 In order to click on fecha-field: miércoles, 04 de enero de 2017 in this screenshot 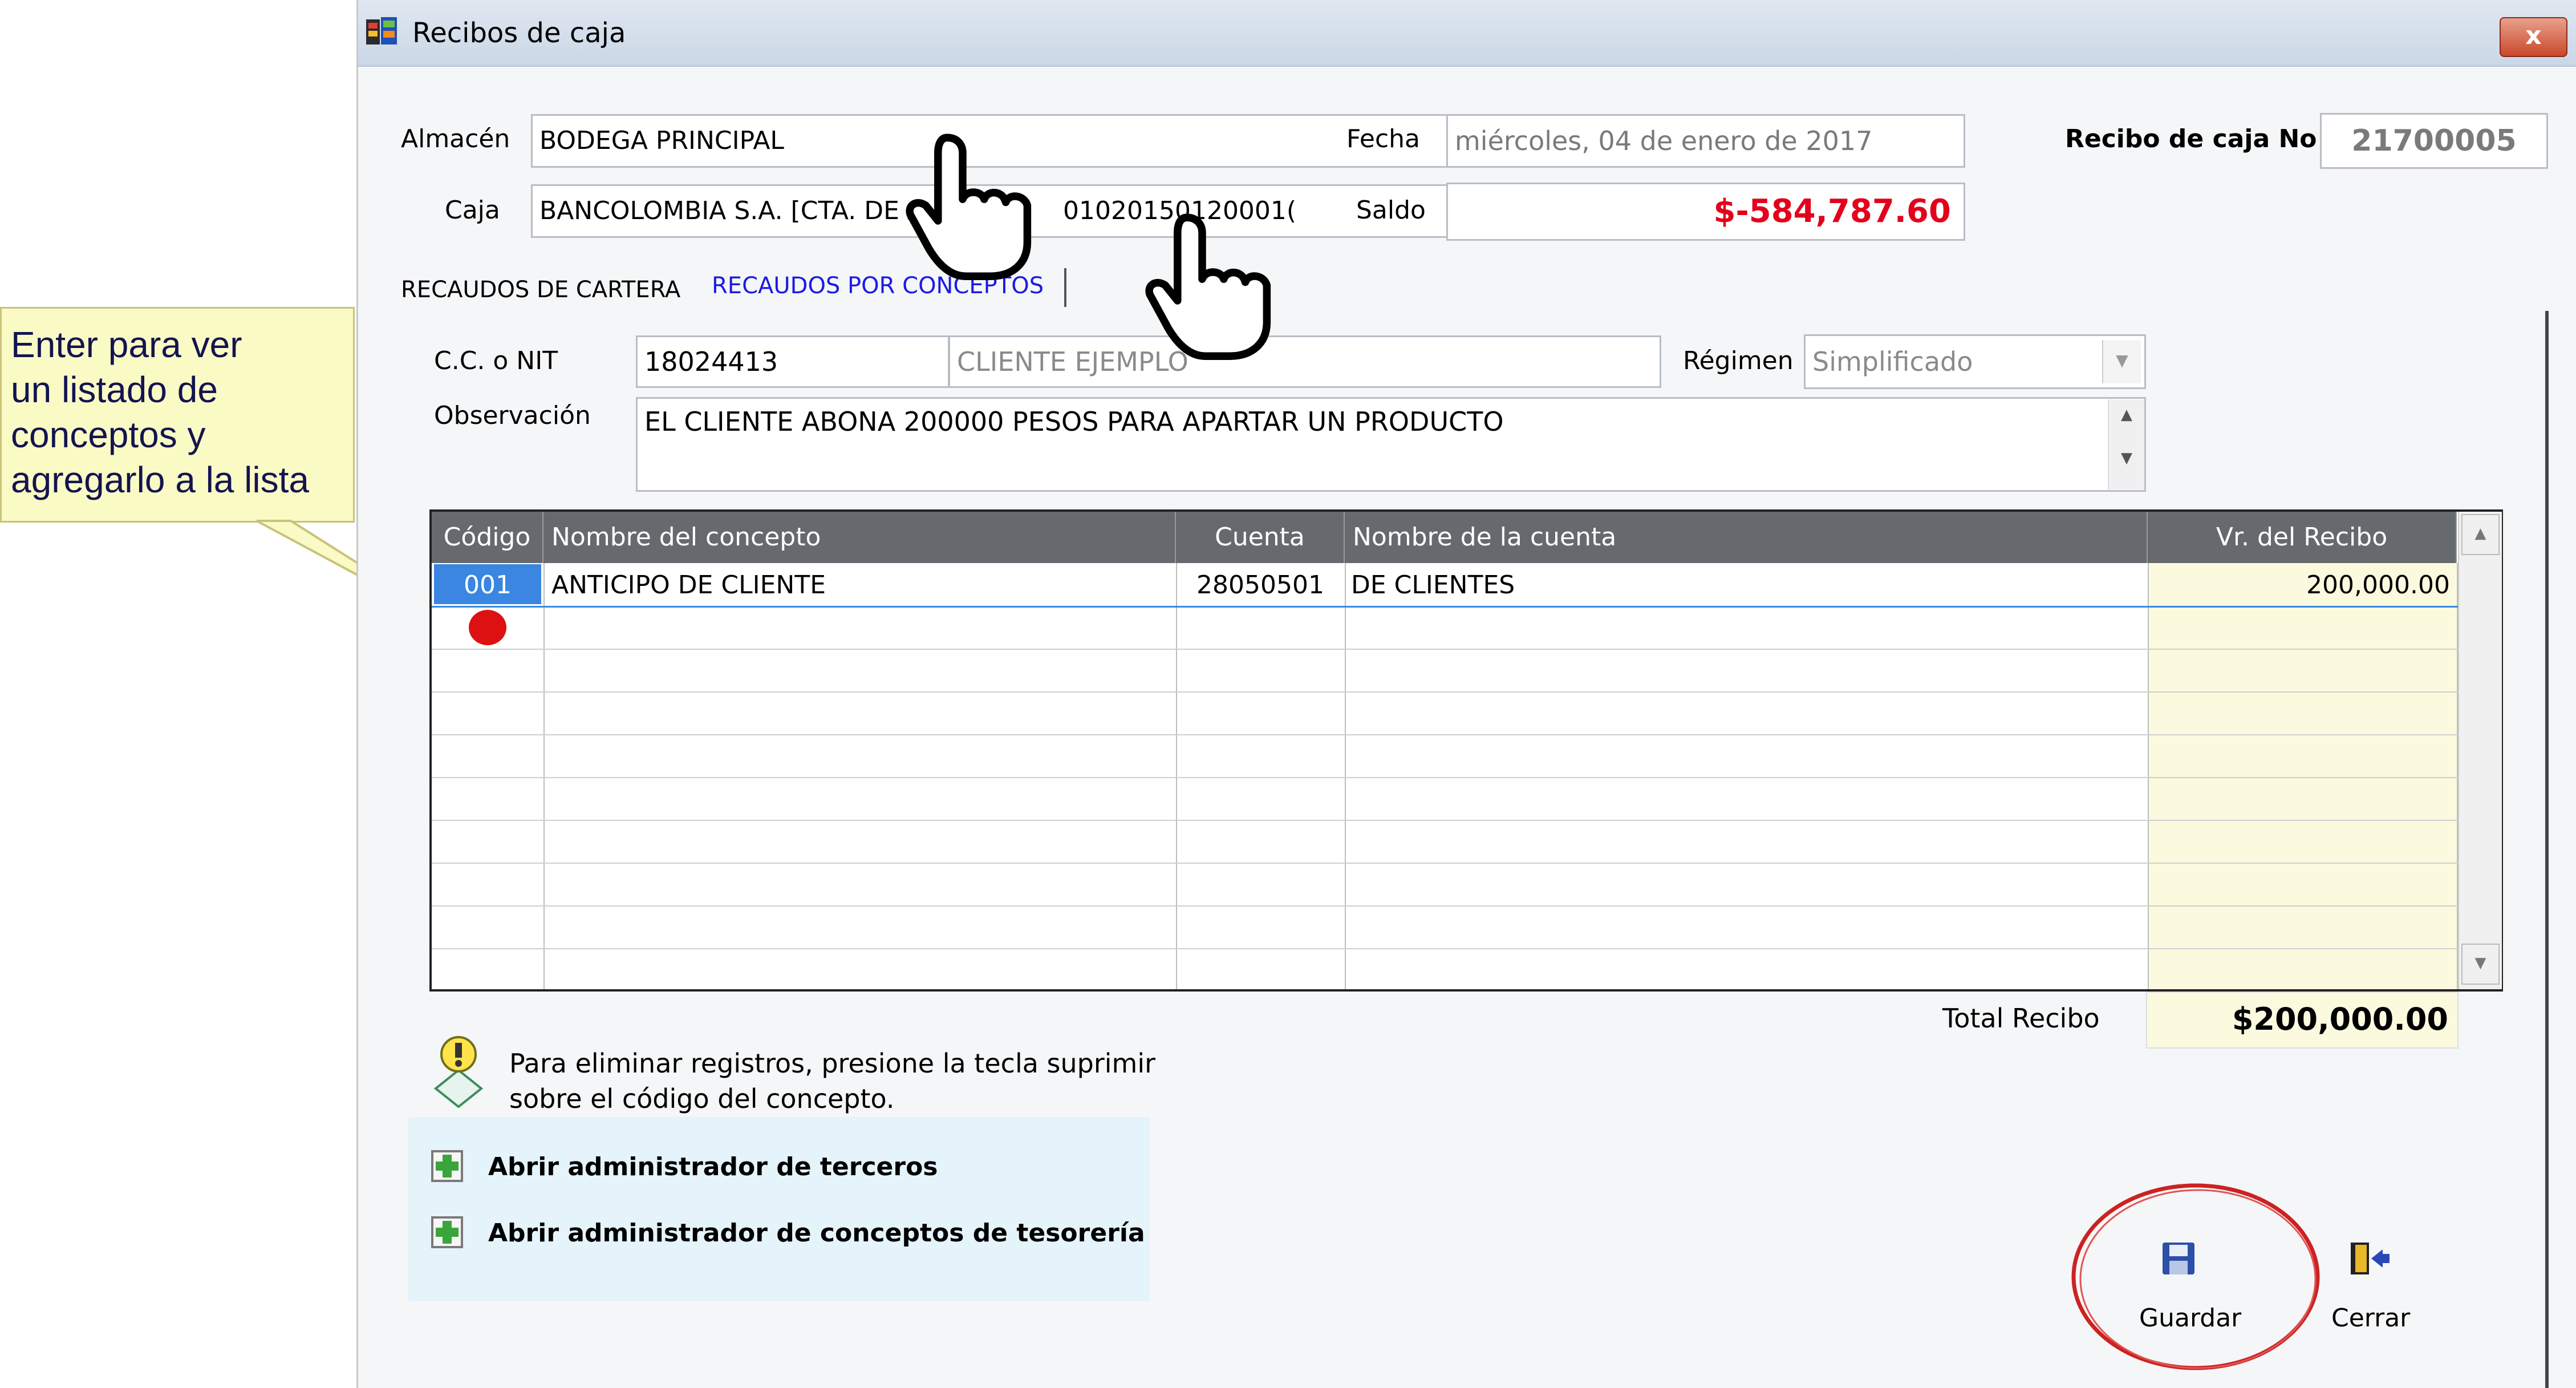, I will do `click(1706, 141)`.